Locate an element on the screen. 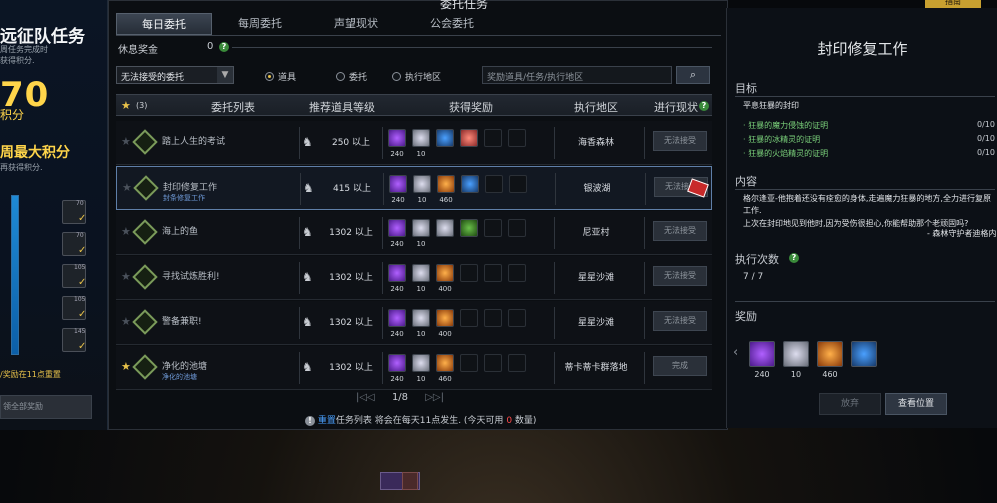  table-row: ★ 警备兼职! ♞ 1302 以上 240 10 400 星星沙滩 无法接受 is located at coordinates (414, 323).